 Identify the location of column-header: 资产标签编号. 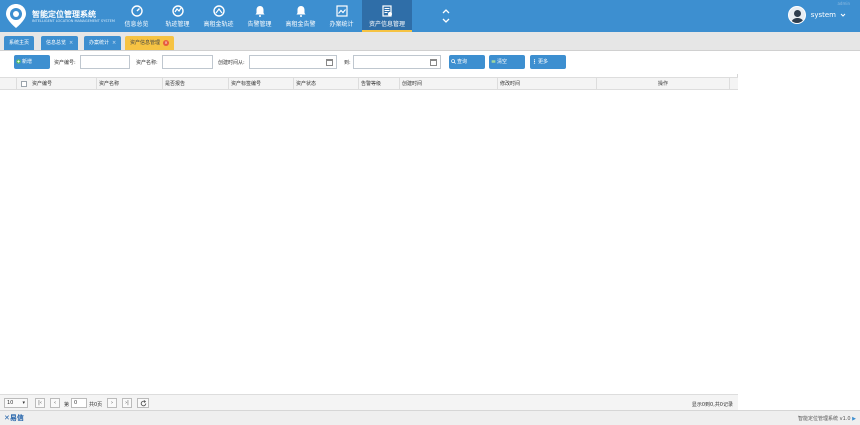
(261, 84).